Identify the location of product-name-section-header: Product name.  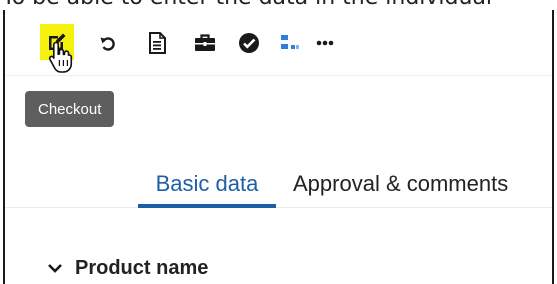
(127, 268).